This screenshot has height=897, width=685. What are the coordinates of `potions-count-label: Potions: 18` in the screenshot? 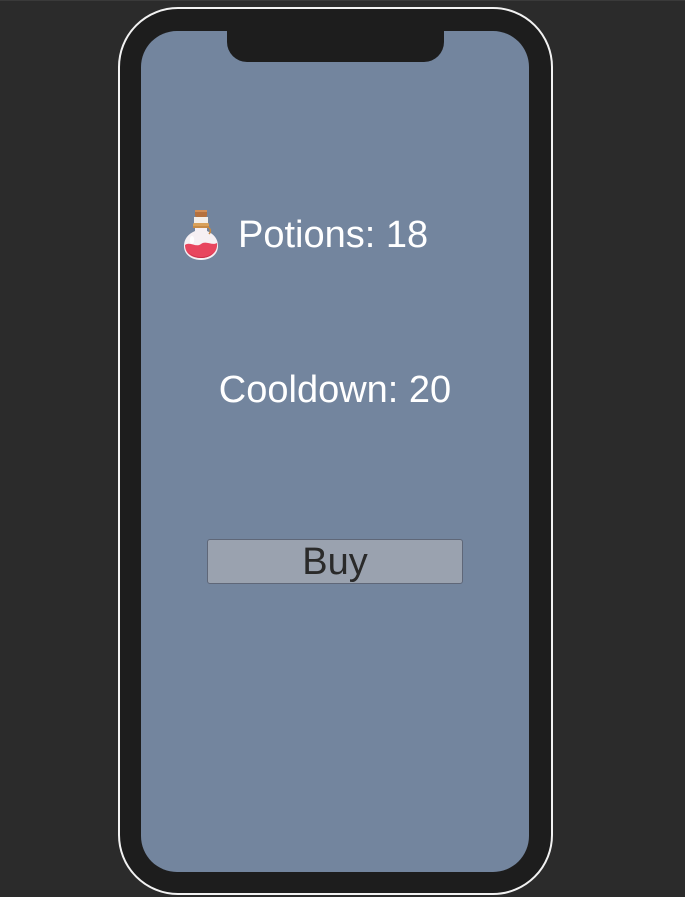 It's located at (333, 235).